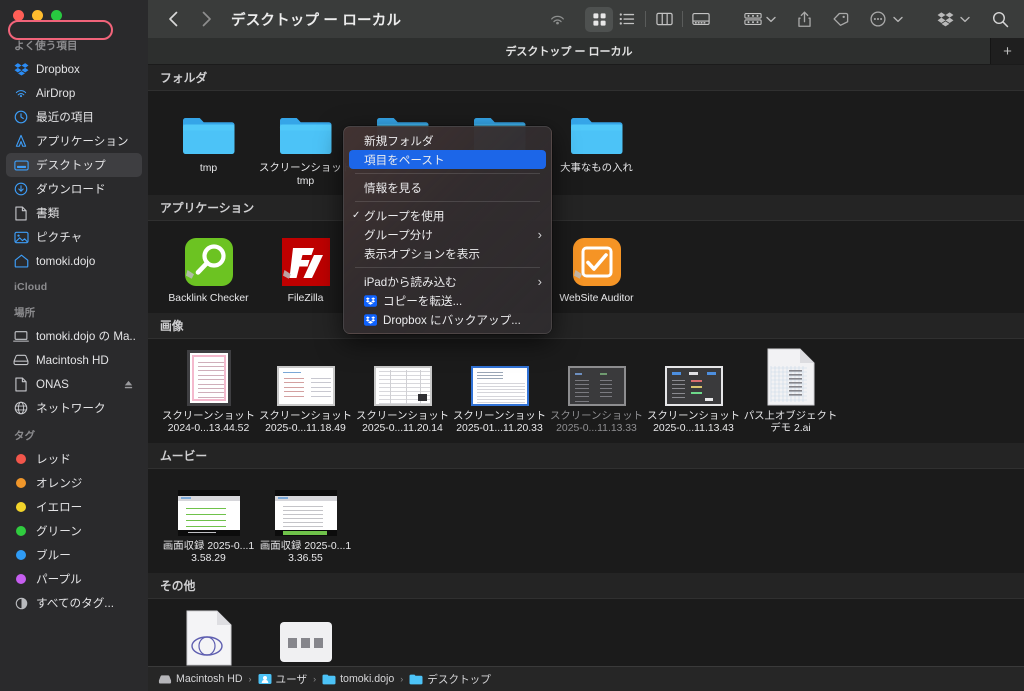 The height and width of the screenshot is (691, 1024). I want to click on icon-view-button, so click(599, 19).